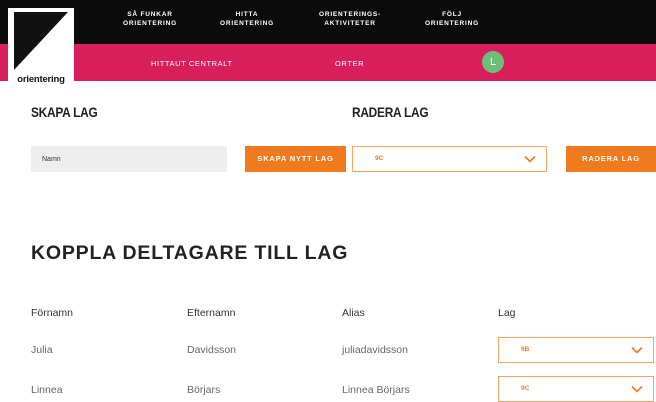  What do you see at coordinates (42, 350) in the screenshot?
I see `table-row-first-name: Julia` at bounding box center [42, 350].